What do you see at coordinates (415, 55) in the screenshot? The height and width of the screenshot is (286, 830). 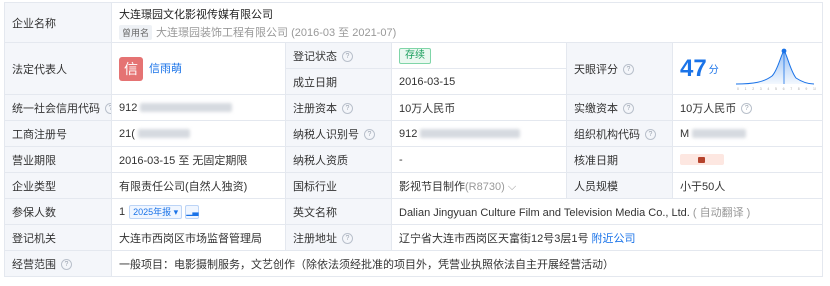 I see `status-badge: 存续` at bounding box center [415, 55].